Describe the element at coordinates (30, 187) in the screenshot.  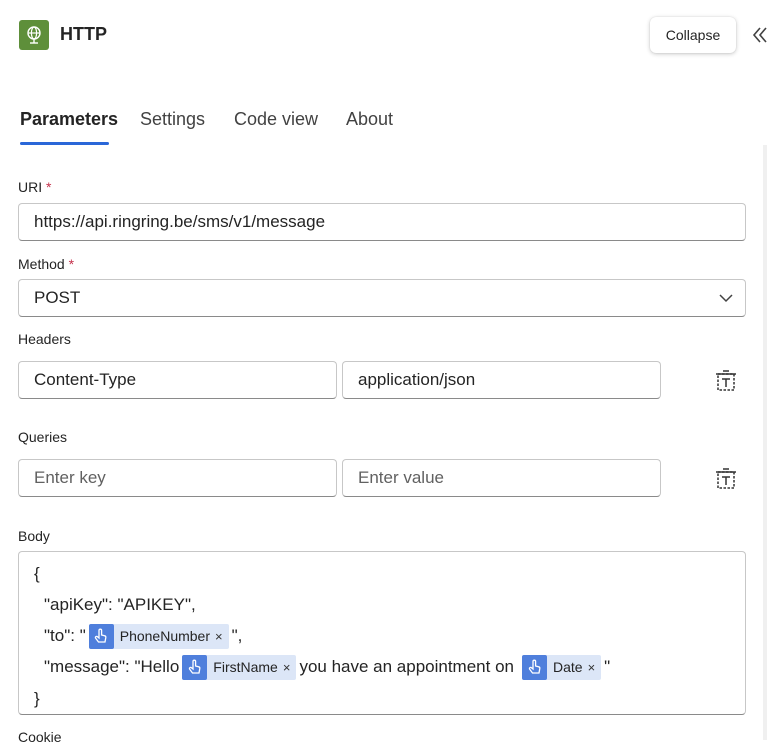
I see `uri-label-text: URI` at that location.